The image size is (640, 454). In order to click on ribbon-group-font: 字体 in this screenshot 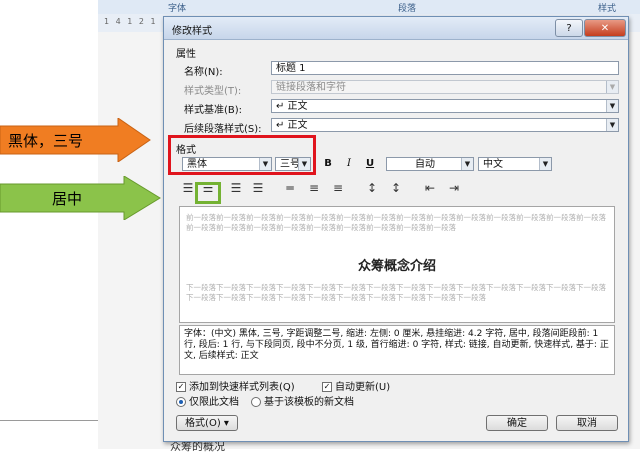, I will do `click(177, 7)`.